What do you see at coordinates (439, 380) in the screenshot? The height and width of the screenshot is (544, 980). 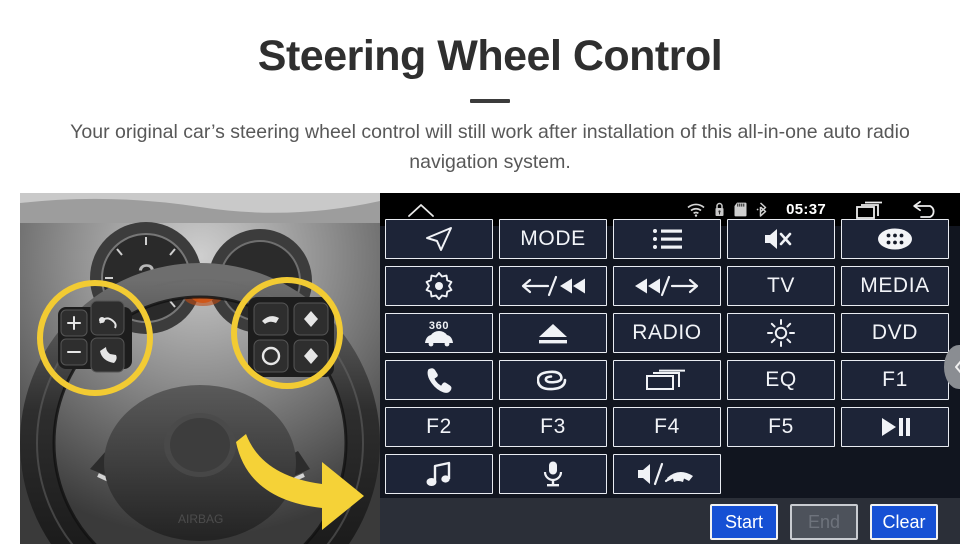 I see `btn-phone` at bounding box center [439, 380].